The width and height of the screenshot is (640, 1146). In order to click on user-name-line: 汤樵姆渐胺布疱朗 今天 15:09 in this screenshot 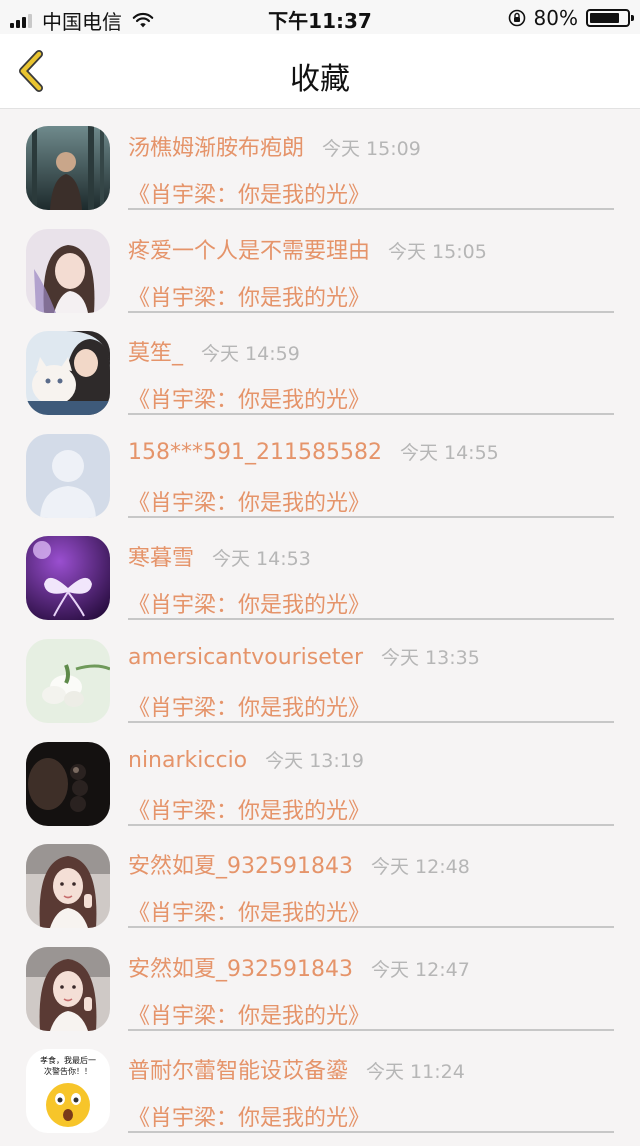, I will do `click(274, 146)`.